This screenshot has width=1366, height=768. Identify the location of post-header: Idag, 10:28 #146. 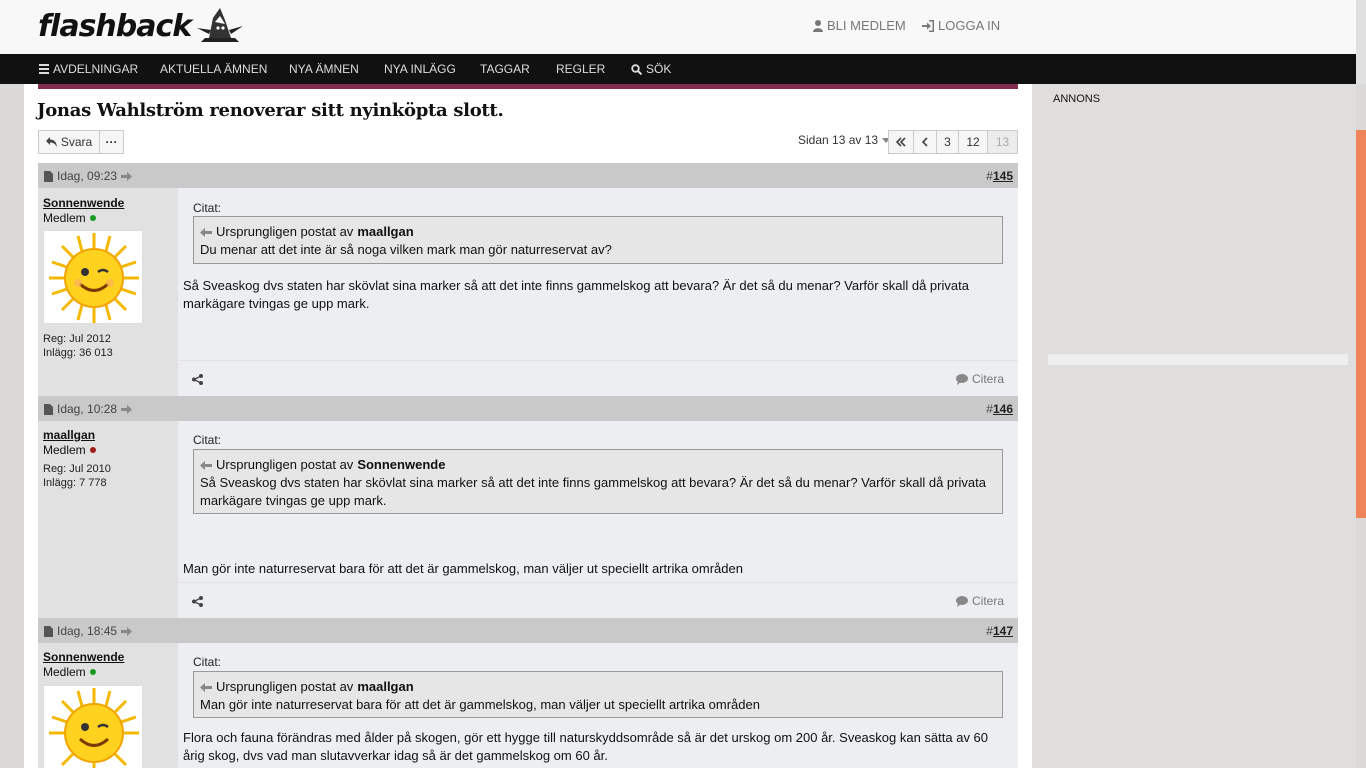
(528, 408).